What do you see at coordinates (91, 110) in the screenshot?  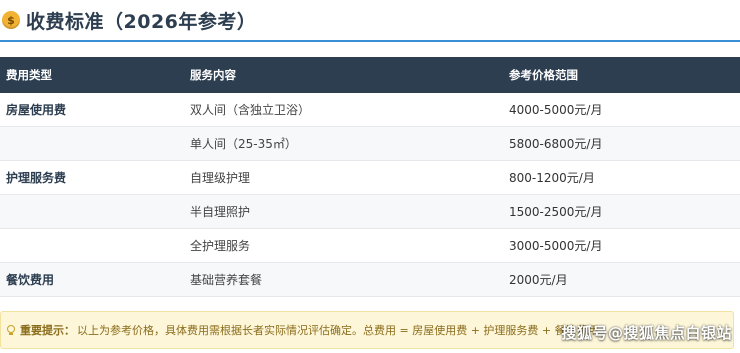 I see `fee-type-cell: 房屋使用费` at bounding box center [91, 110].